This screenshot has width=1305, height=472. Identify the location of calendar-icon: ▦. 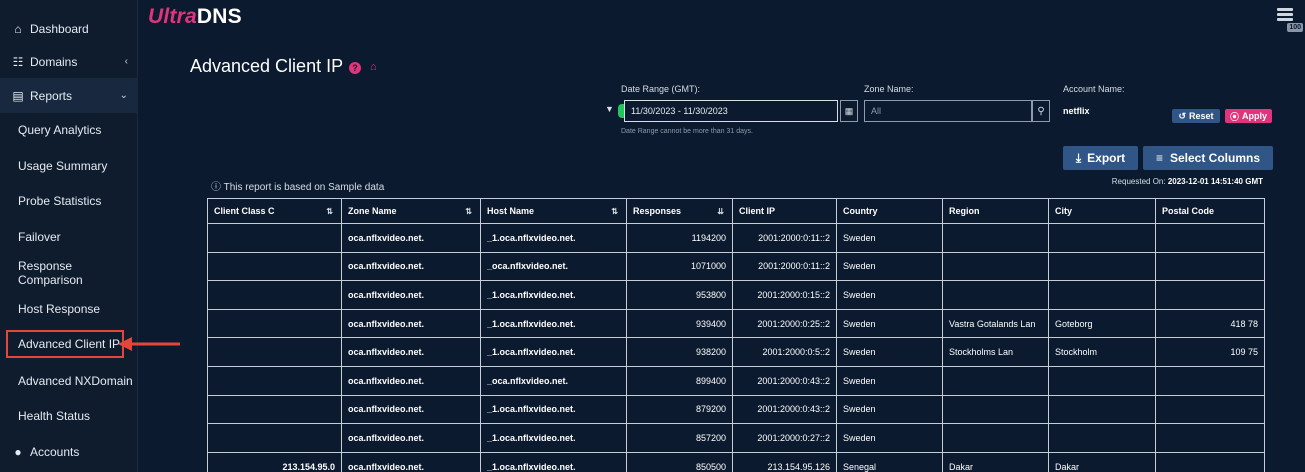
(849, 111).